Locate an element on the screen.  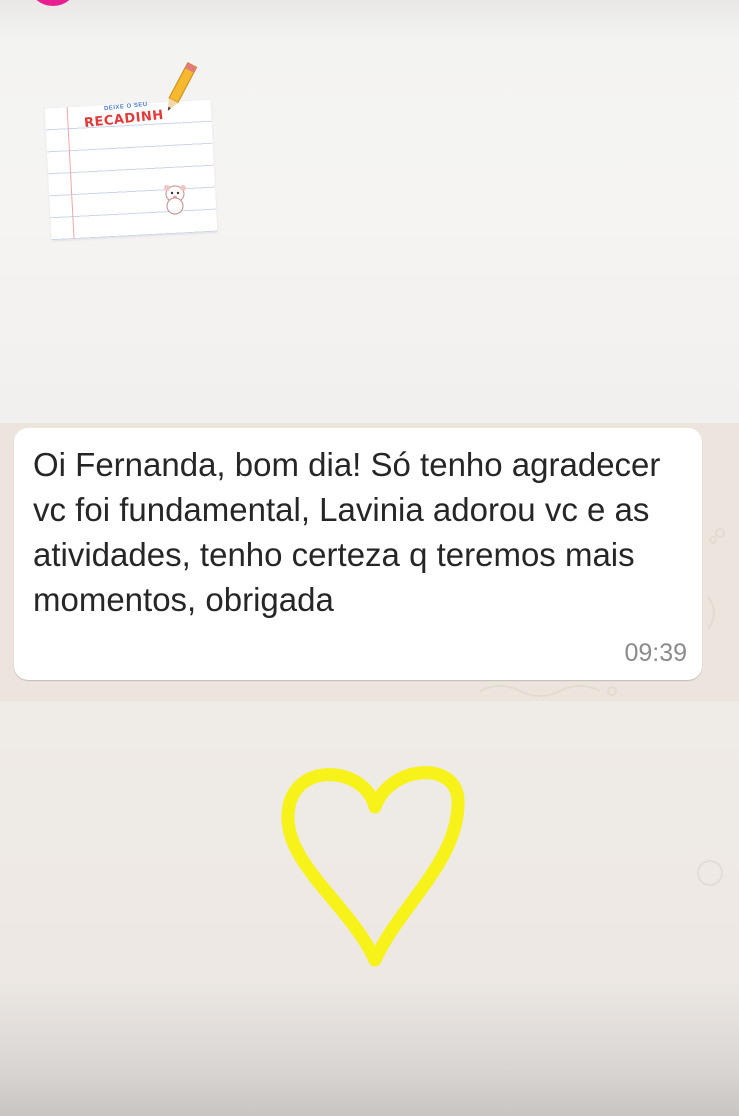
pencil-icon is located at coordinates (182, 86).